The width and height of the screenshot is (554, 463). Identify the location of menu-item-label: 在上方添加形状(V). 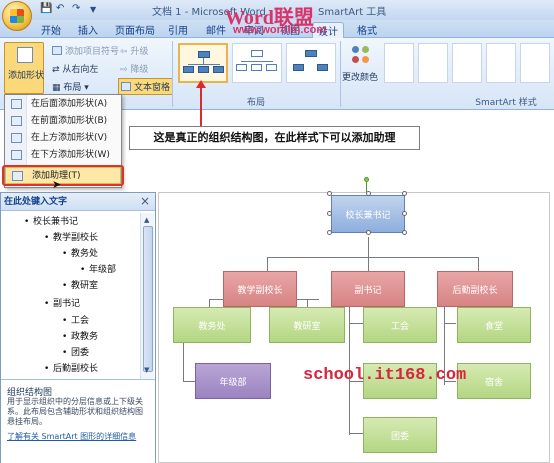
(69, 138).